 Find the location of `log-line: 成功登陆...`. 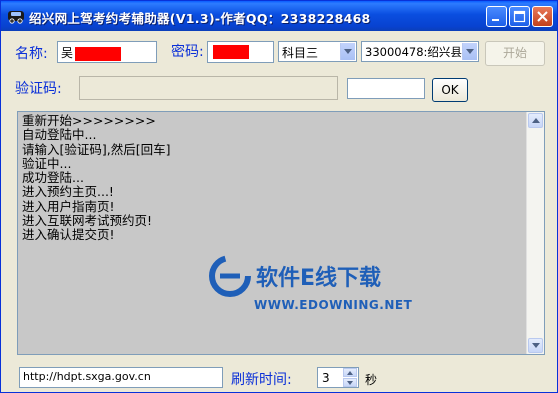

log-line: 成功登陆... is located at coordinates (53, 178).